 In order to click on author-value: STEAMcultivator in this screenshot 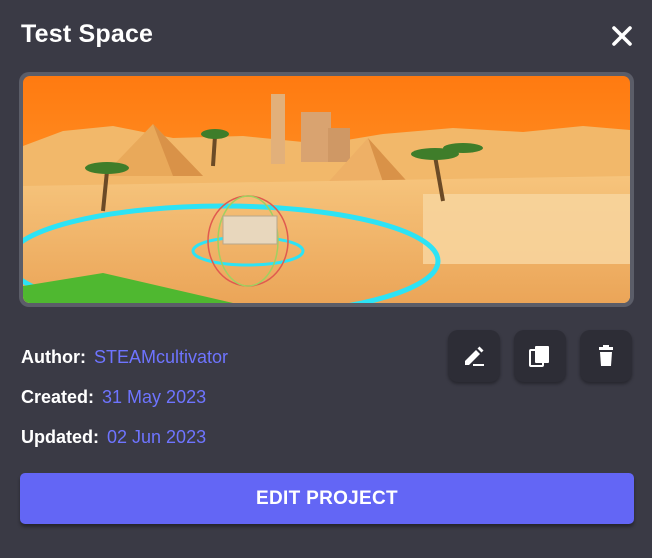, I will do `click(161, 357)`.